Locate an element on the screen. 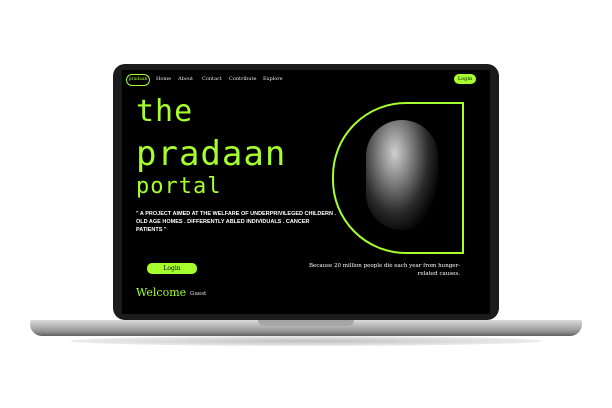 This screenshot has width=612, height=408. laptop-notch is located at coordinates (306, 323).